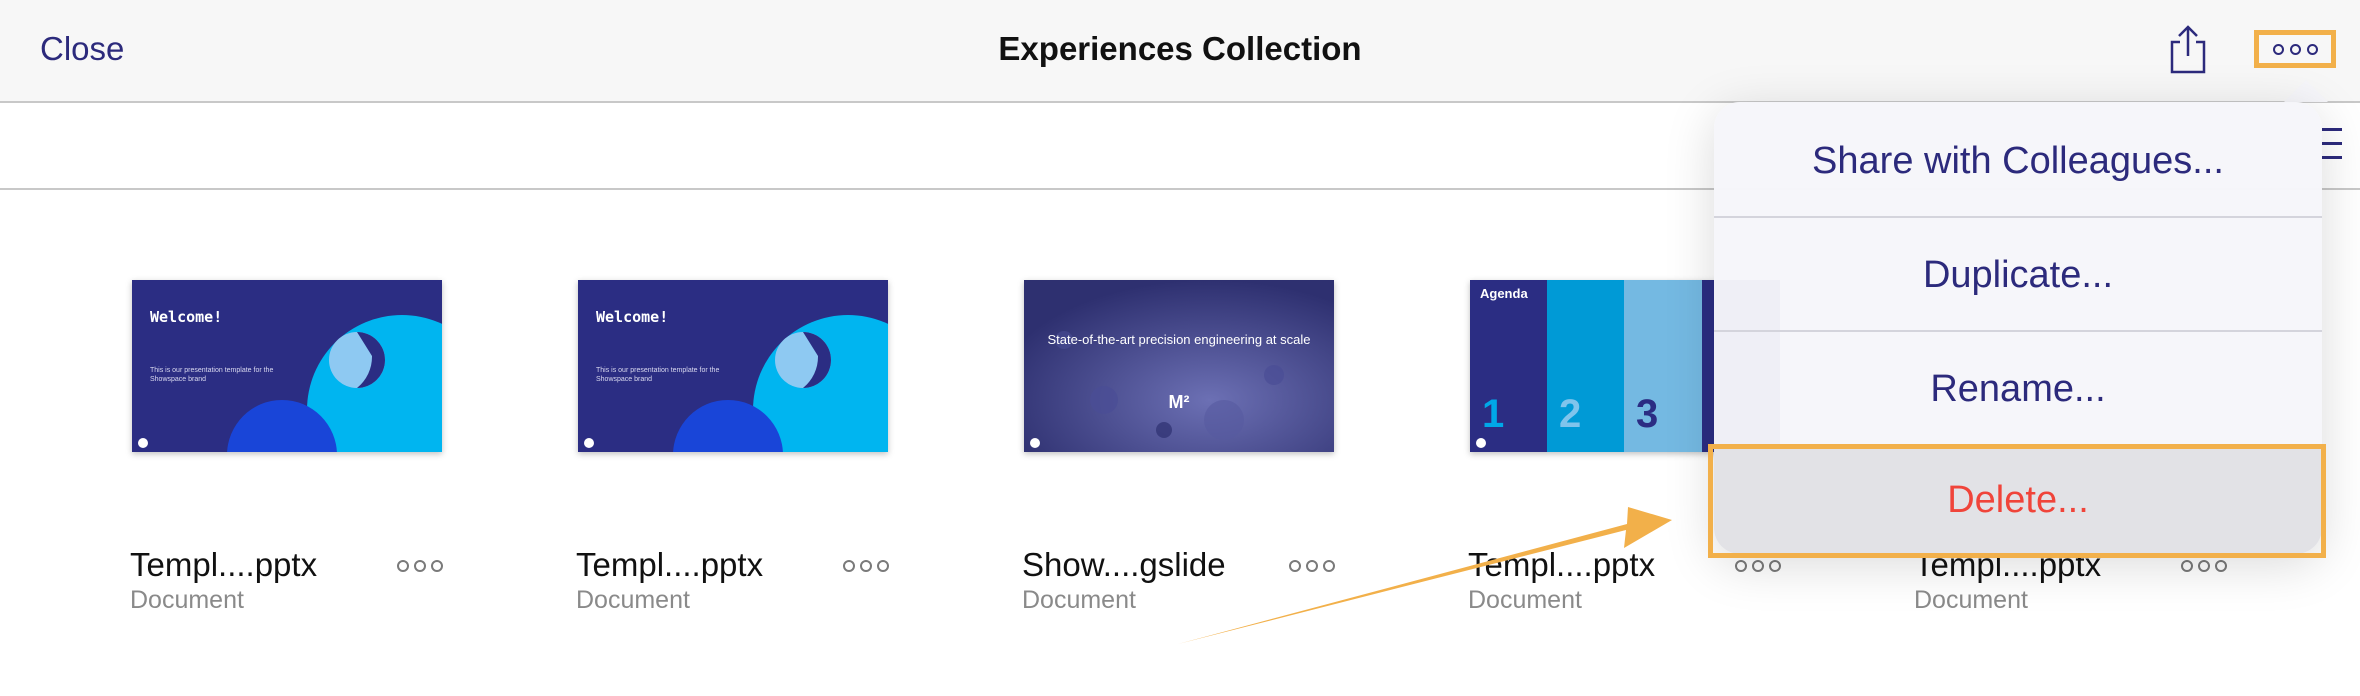 The height and width of the screenshot is (696, 2360). What do you see at coordinates (1570, 414) in the screenshot?
I see `agenda-number: 2` at bounding box center [1570, 414].